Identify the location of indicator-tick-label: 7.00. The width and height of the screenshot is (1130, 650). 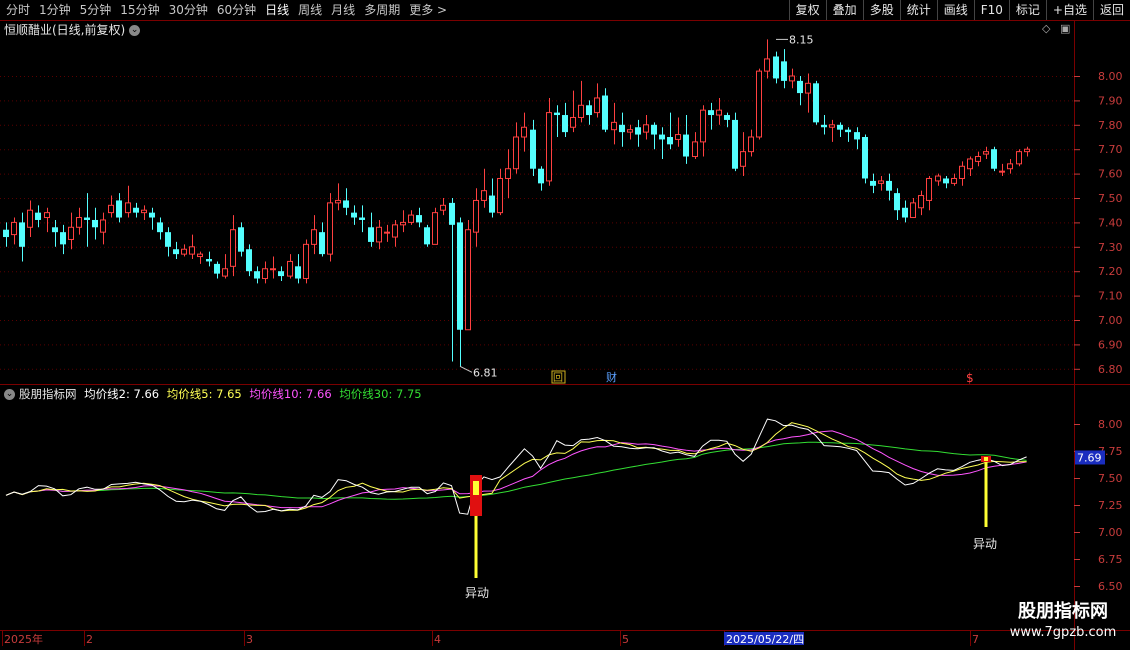
(1110, 532).